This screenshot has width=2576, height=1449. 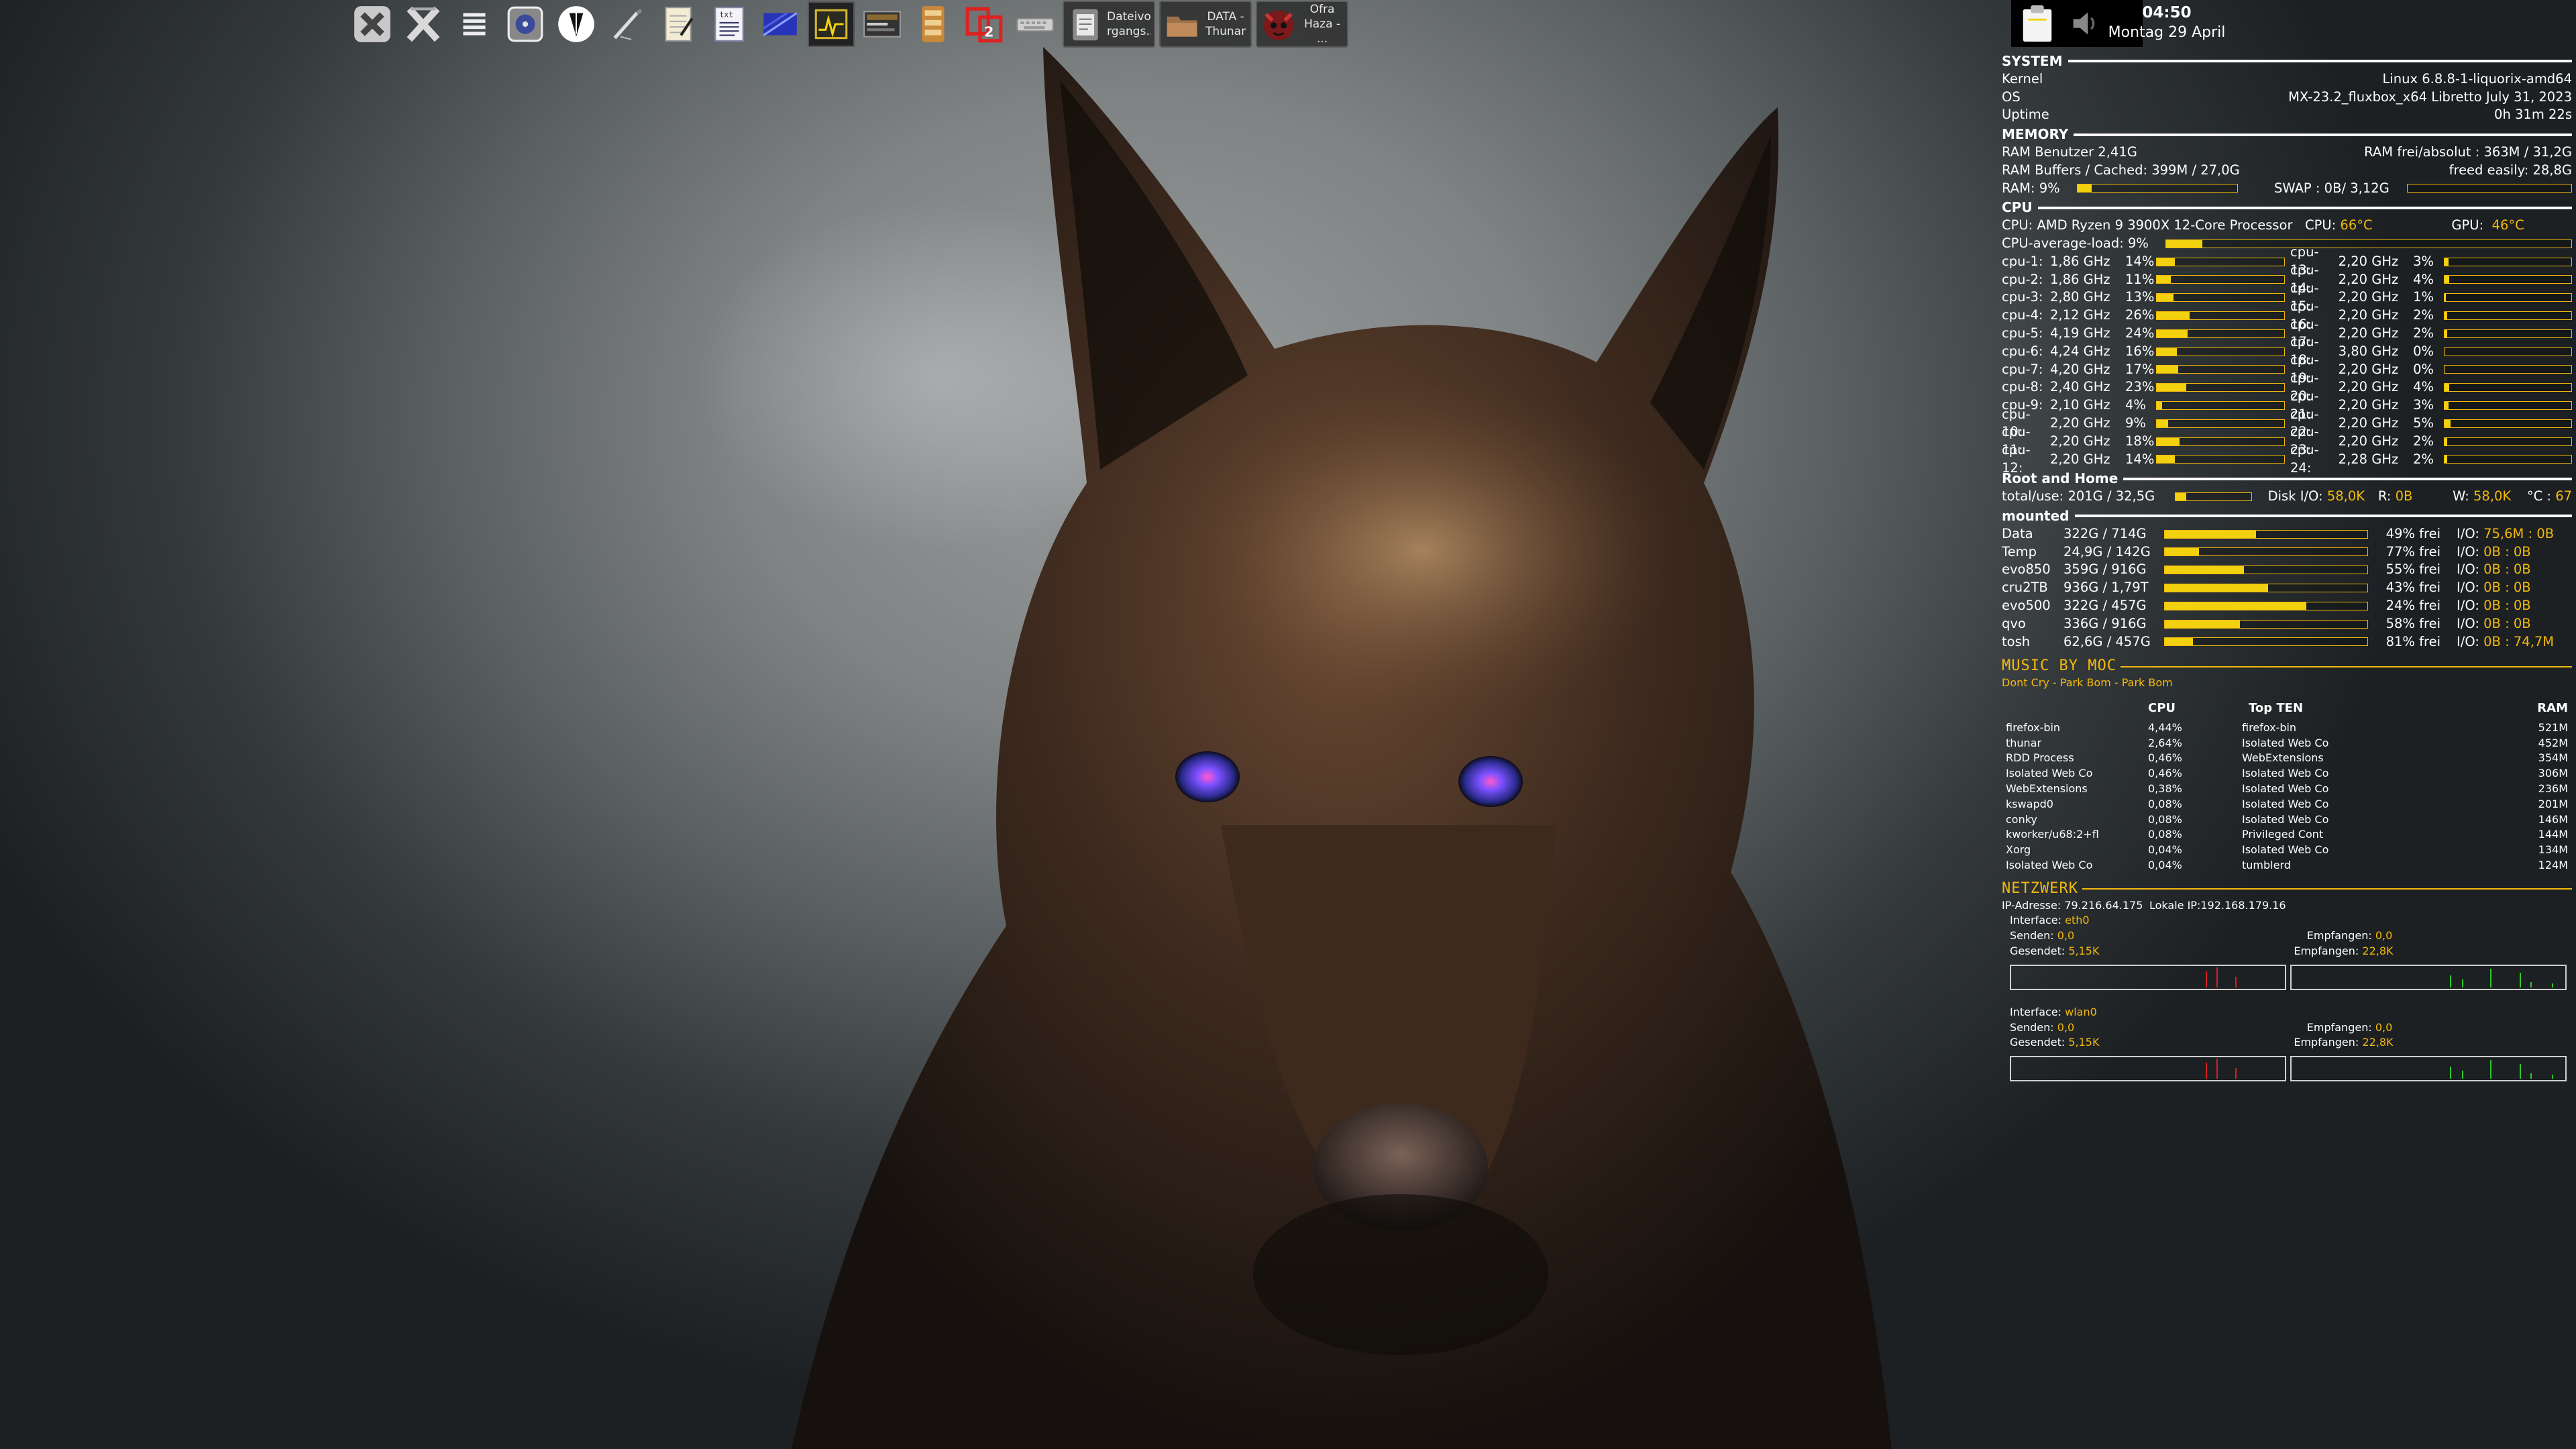 What do you see at coordinates (2135, 405) in the screenshot?
I see `core-load: 4%` at bounding box center [2135, 405].